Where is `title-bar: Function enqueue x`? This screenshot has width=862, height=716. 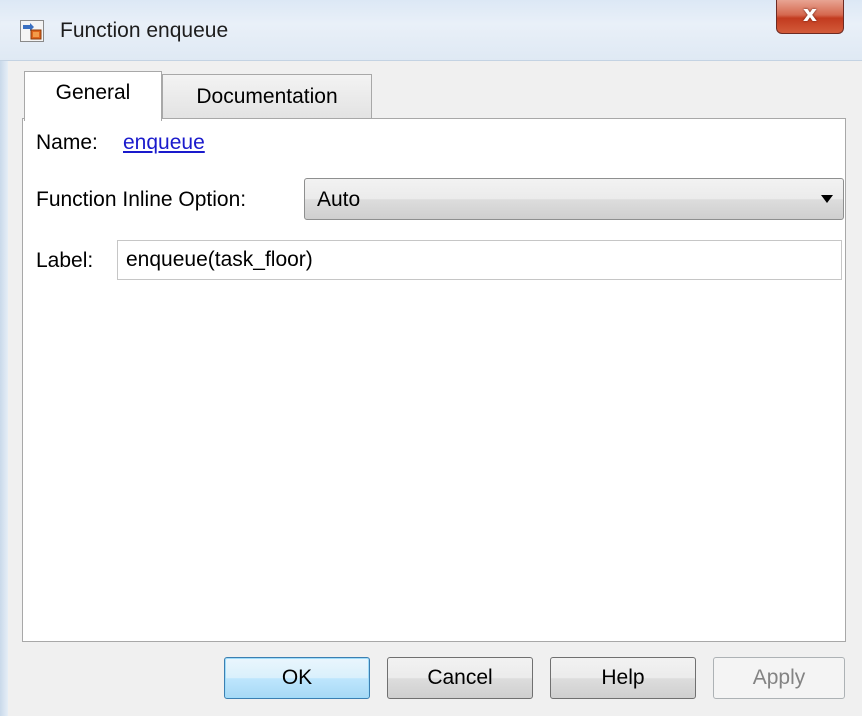
title-bar: Function enqueue x is located at coordinates (431, 30).